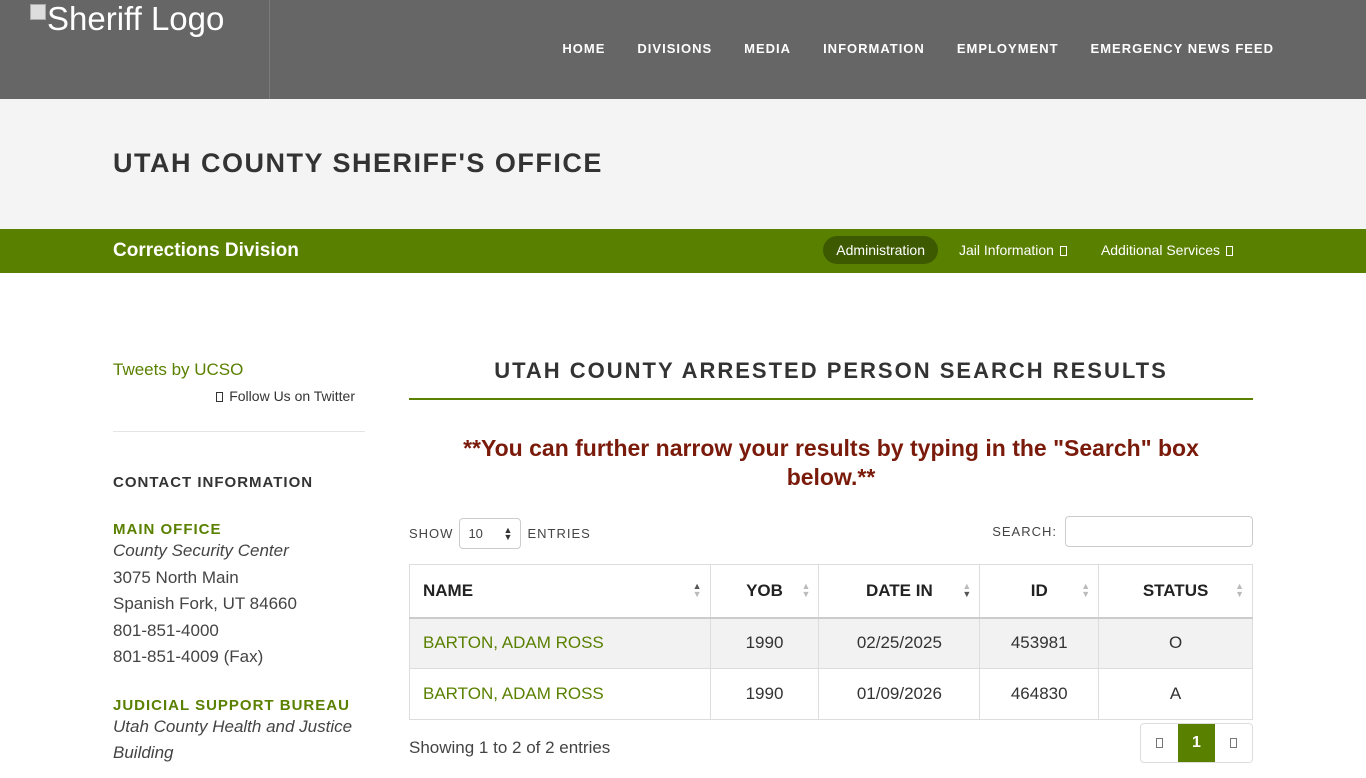 This screenshot has width=1366, height=778. What do you see at coordinates (1175, 643) in the screenshot?
I see `cell-status: O` at bounding box center [1175, 643].